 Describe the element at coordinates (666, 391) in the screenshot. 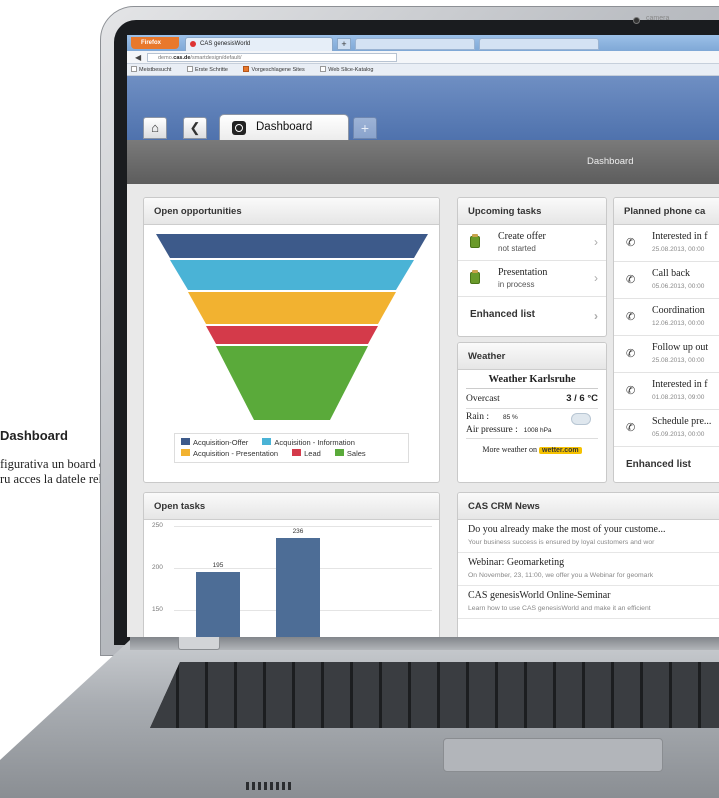

I see `call-item: ✆ Interested in f 01.08.2013, 09:00` at that location.